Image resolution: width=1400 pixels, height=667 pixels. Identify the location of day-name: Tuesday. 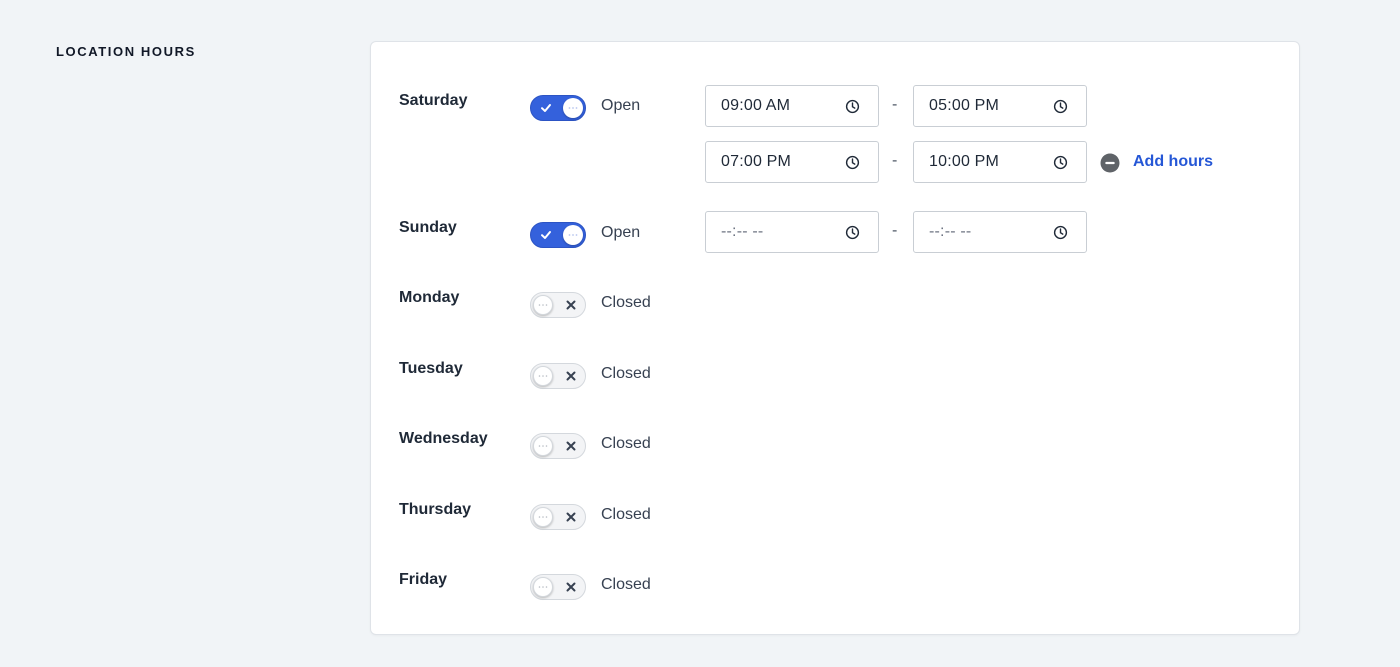
(431, 368).